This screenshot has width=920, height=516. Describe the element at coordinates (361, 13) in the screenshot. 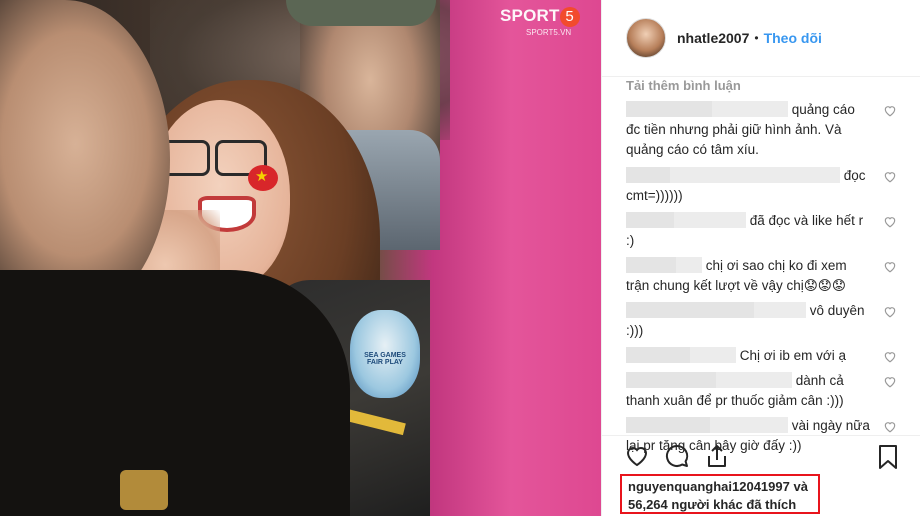

I see `background-man-cap` at that location.